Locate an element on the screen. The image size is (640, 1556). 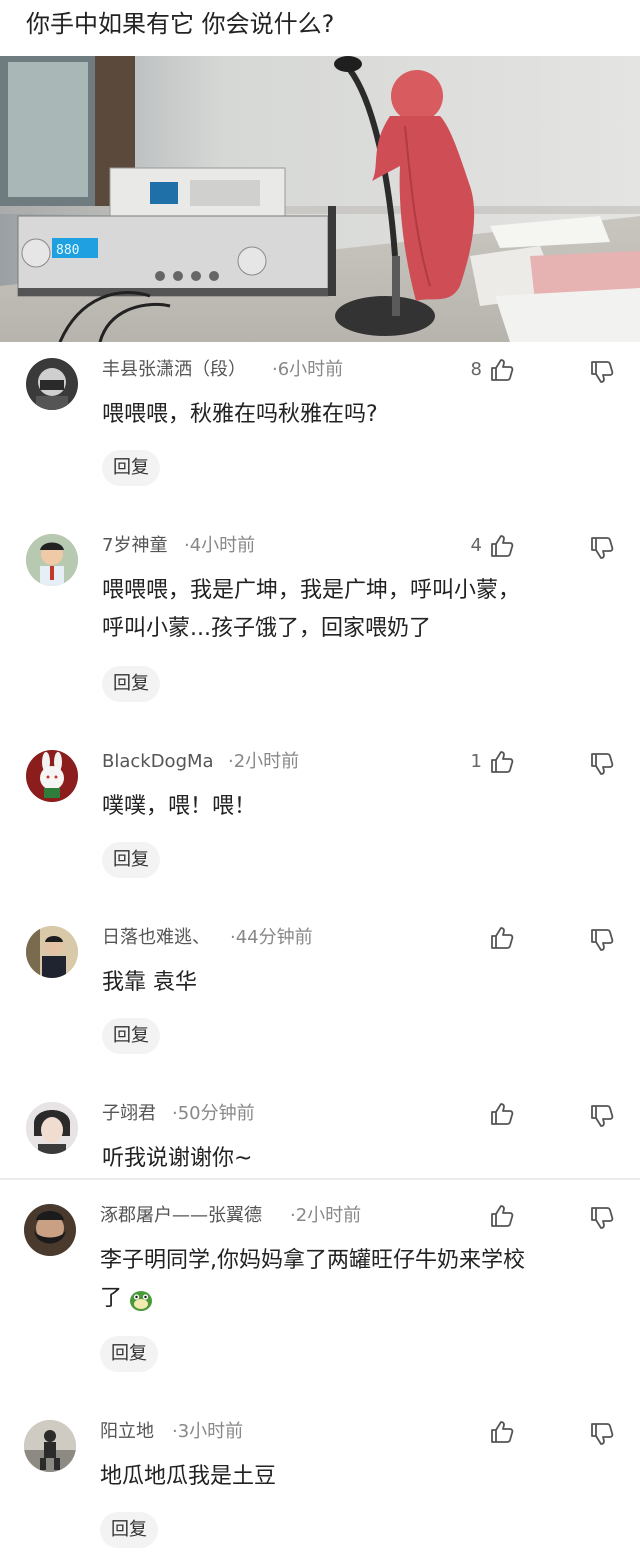
comment-username: 7岁神童 is located at coordinates (134, 546).